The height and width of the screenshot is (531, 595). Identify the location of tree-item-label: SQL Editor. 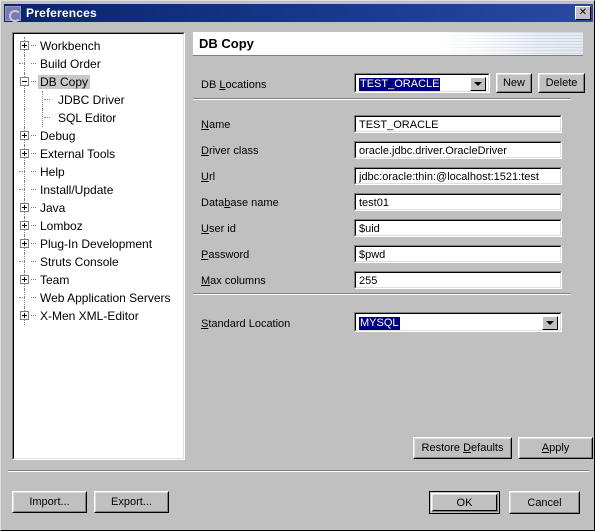
(87, 118).